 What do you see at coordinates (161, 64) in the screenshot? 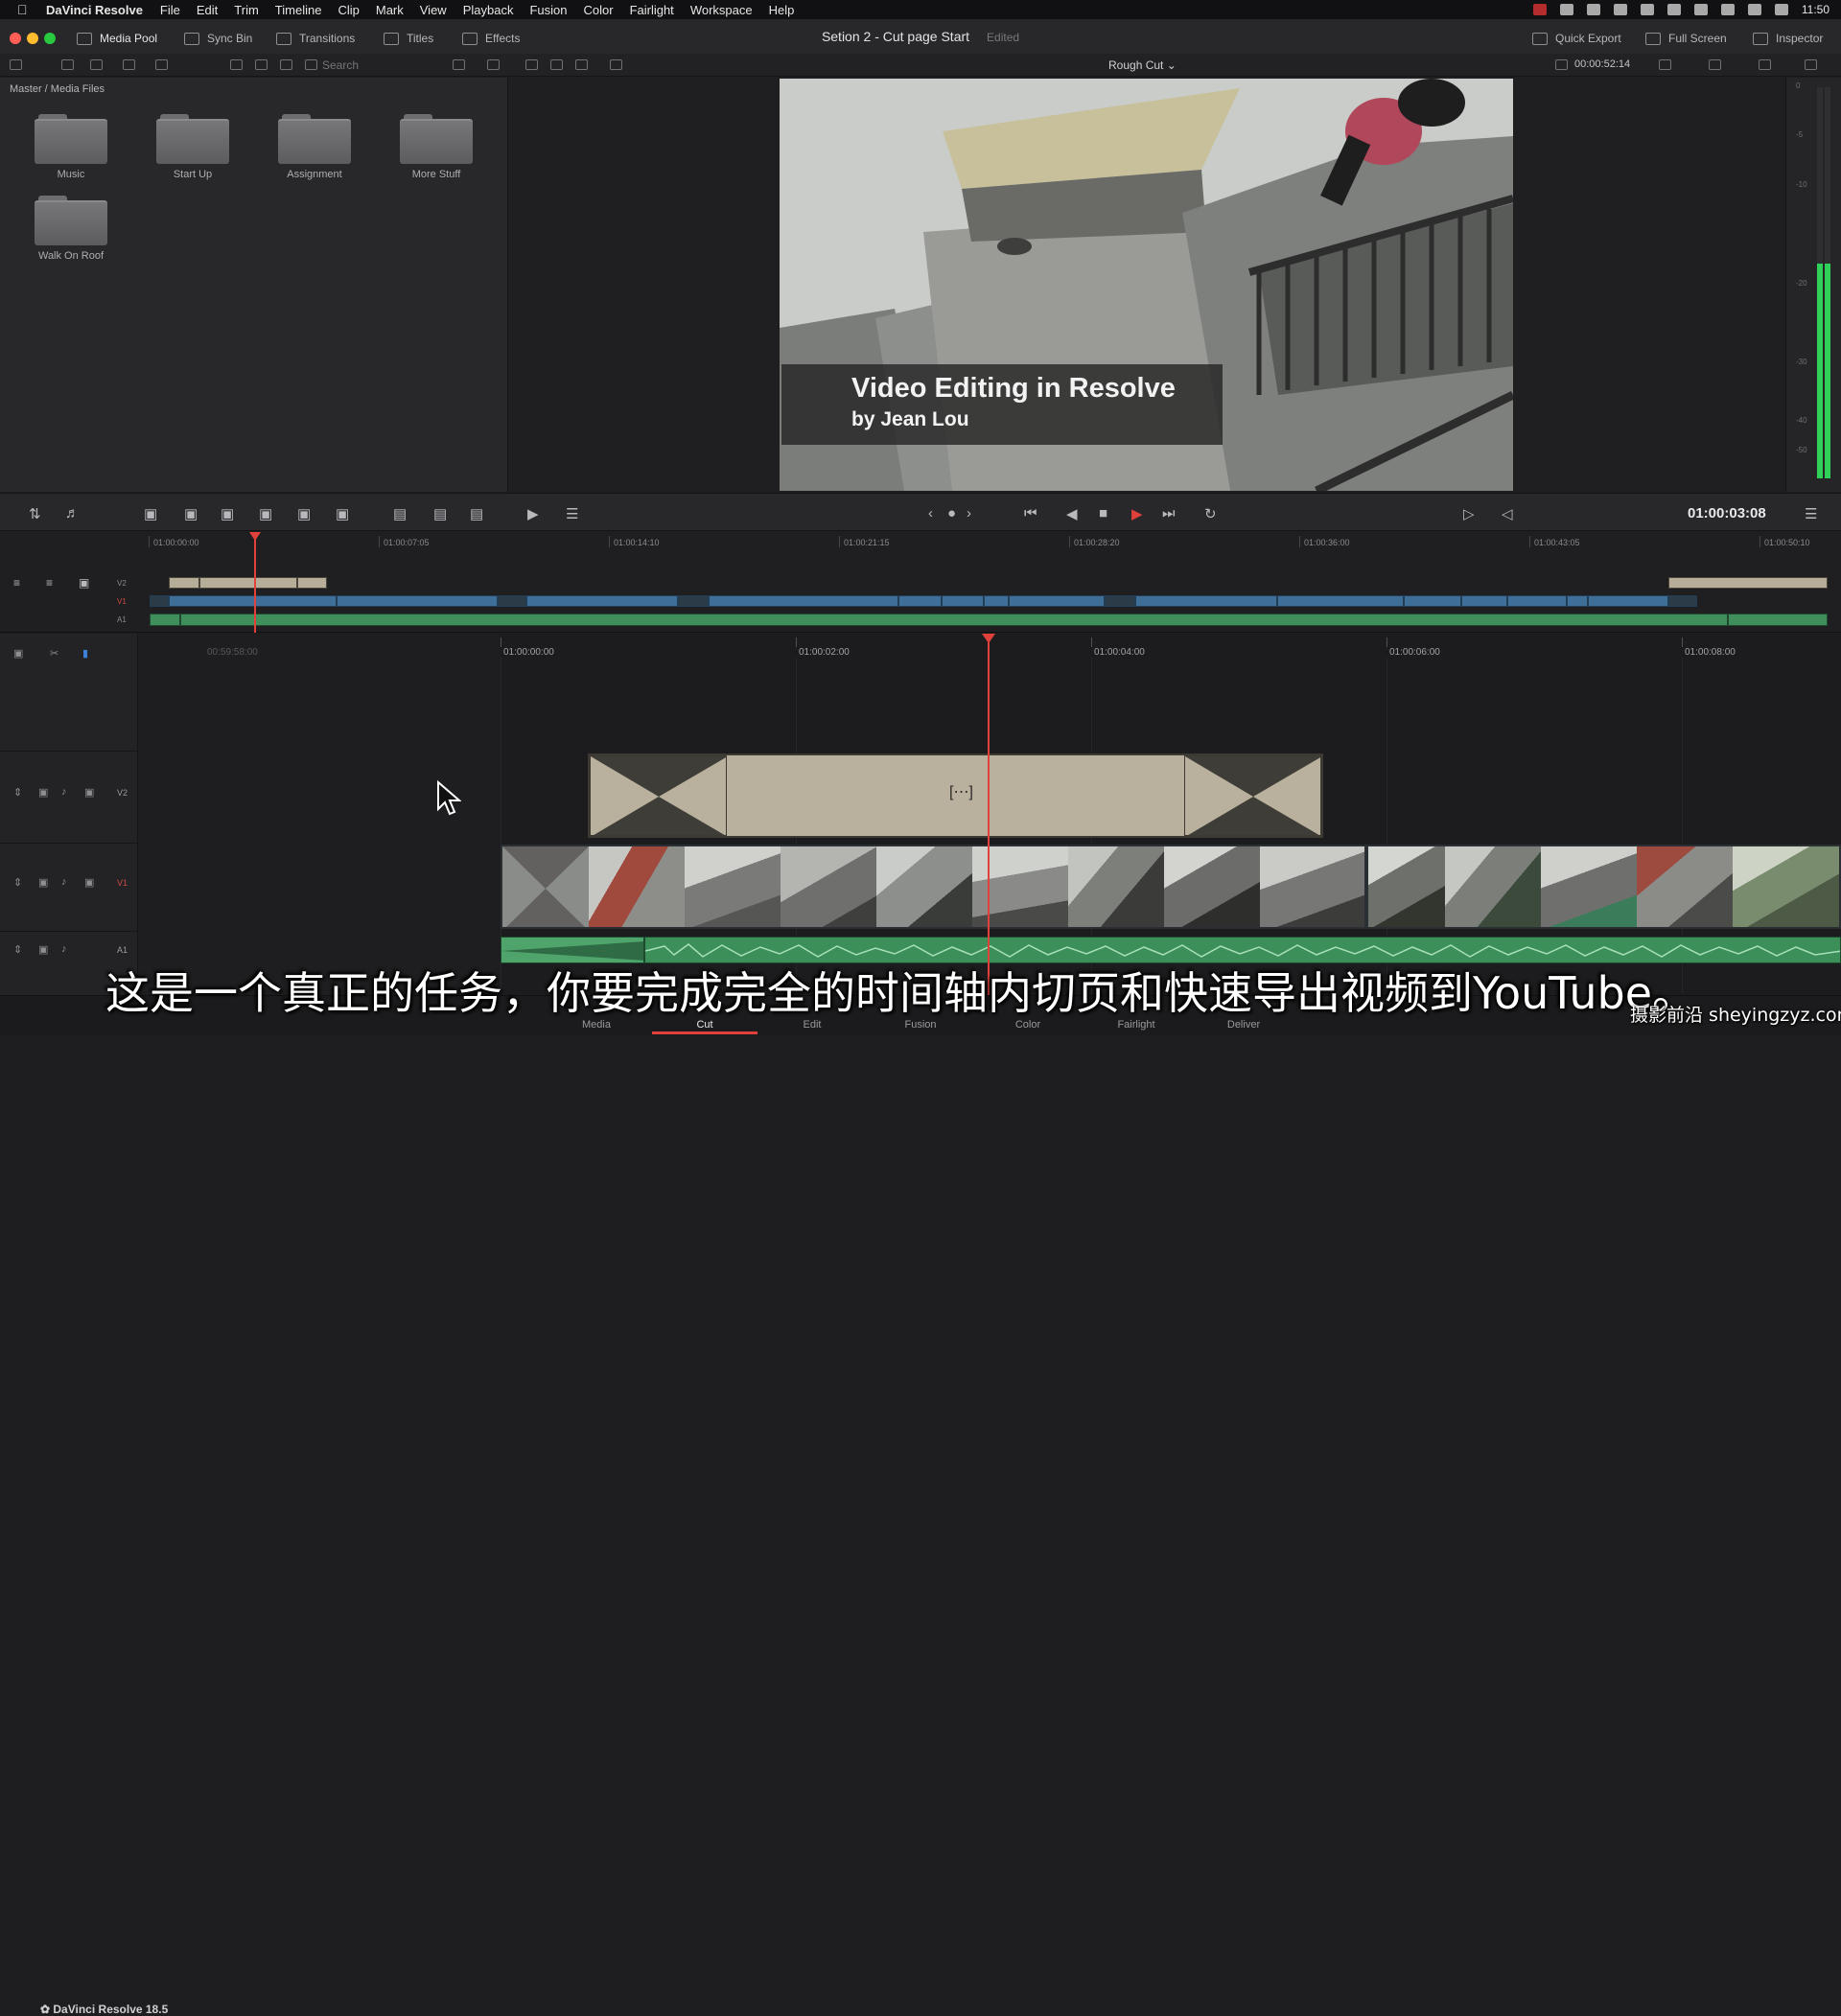
I see `link-icon` at bounding box center [161, 64].